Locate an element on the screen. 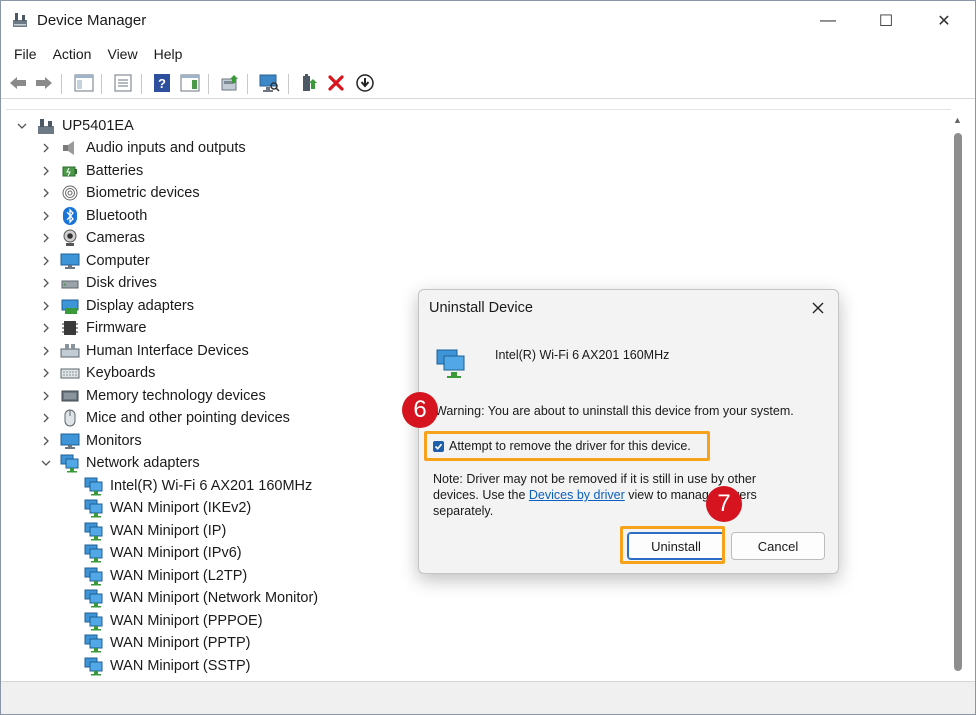 The image size is (976, 715). tree-device-item: WAN Miniport (PPPOE) is located at coordinates (173, 621).